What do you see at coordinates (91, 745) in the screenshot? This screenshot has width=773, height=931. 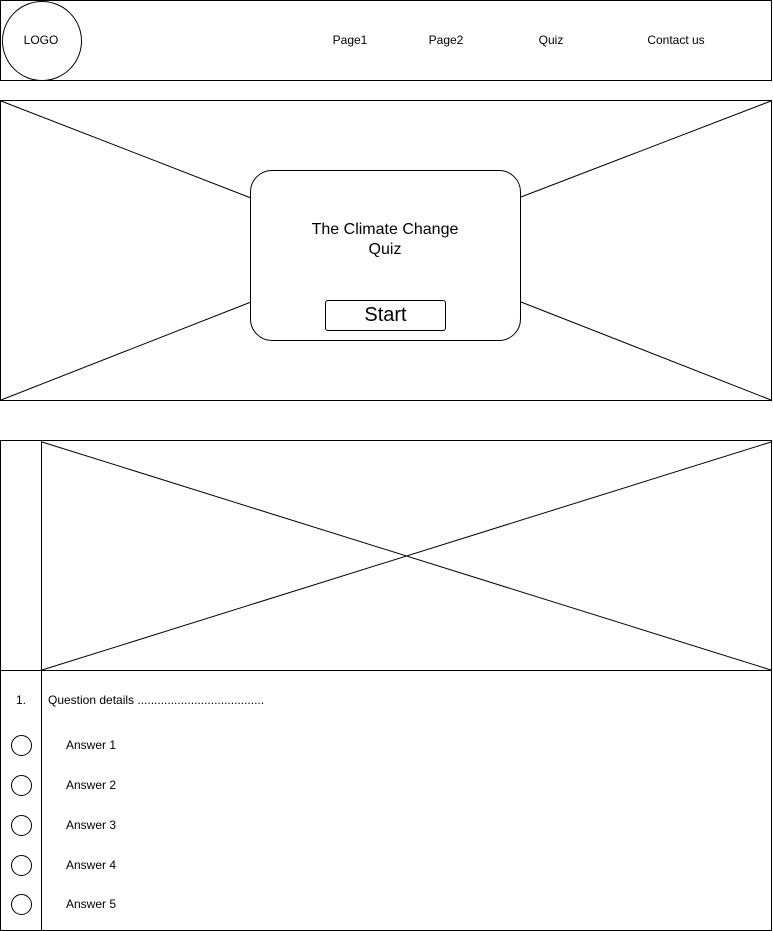 I see `answer-label-1: Answer 1` at bounding box center [91, 745].